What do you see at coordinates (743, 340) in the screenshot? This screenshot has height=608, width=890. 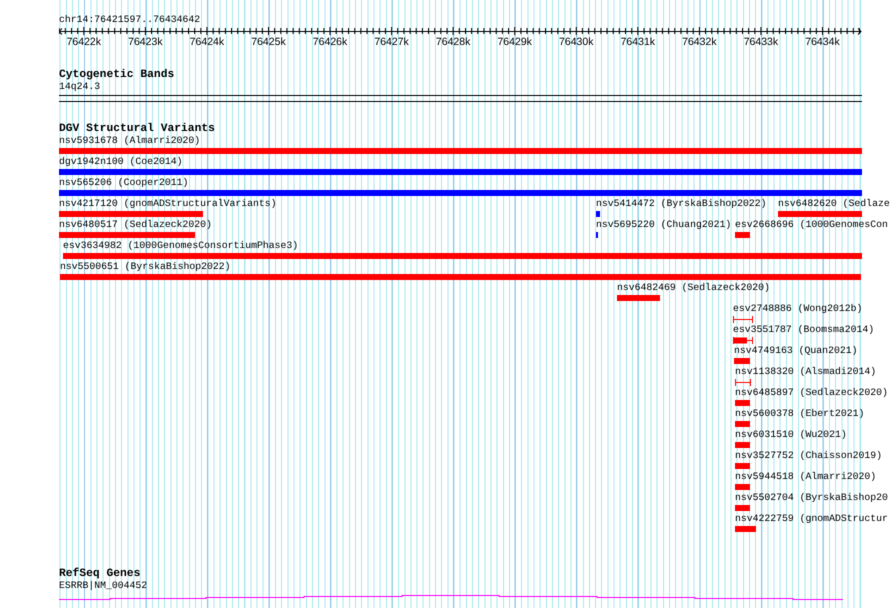 I see `variant-bar-interval` at bounding box center [743, 340].